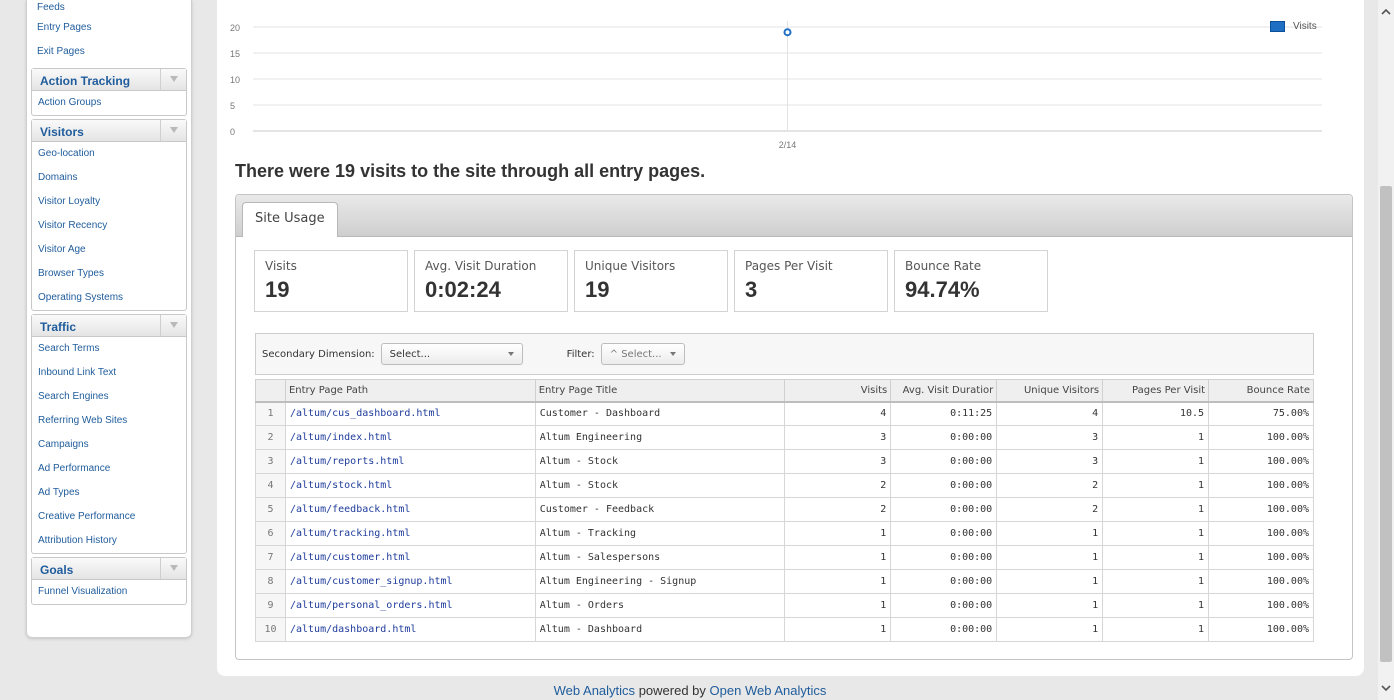 The width and height of the screenshot is (1394, 700). What do you see at coordinates (630, 266) in the screenshot?
I see `kpi-label: Unique Visitors` at bounding box center [630, 266].